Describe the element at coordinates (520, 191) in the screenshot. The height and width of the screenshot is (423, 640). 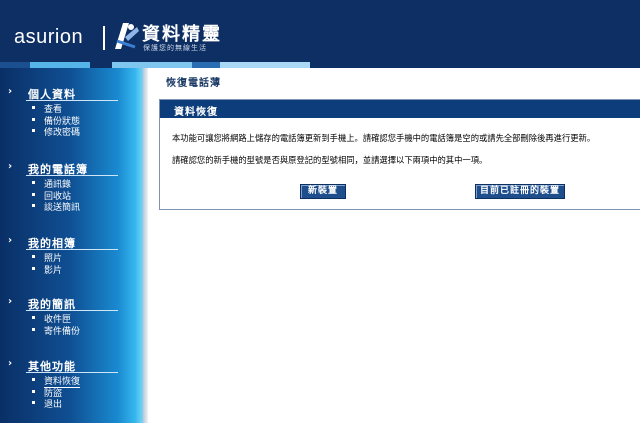
I see `registered-device-button: 目前已註冊的裝置` at that location.